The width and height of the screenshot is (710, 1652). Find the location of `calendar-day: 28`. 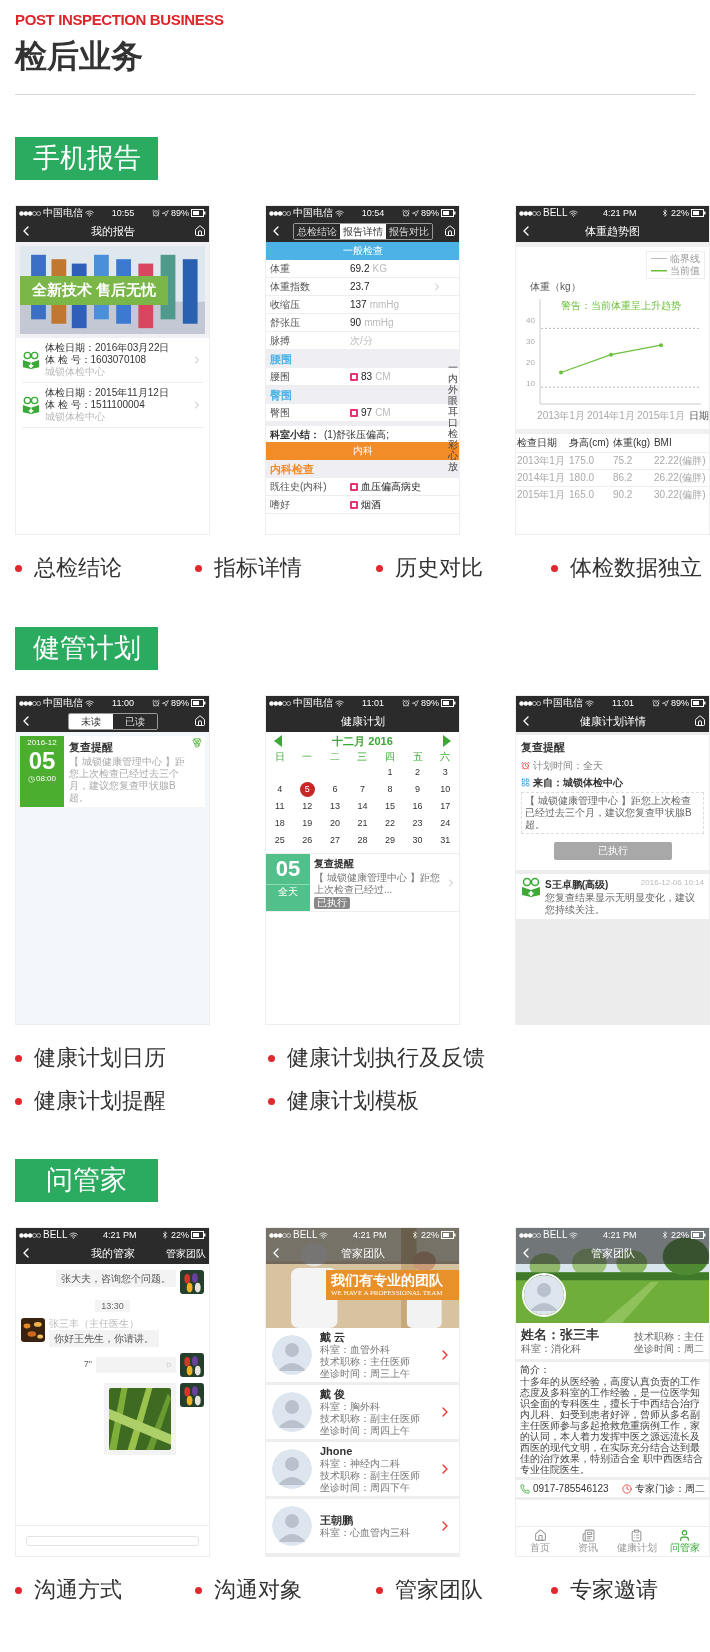

calendar-day: 28 is located at coordinates (362, 840).